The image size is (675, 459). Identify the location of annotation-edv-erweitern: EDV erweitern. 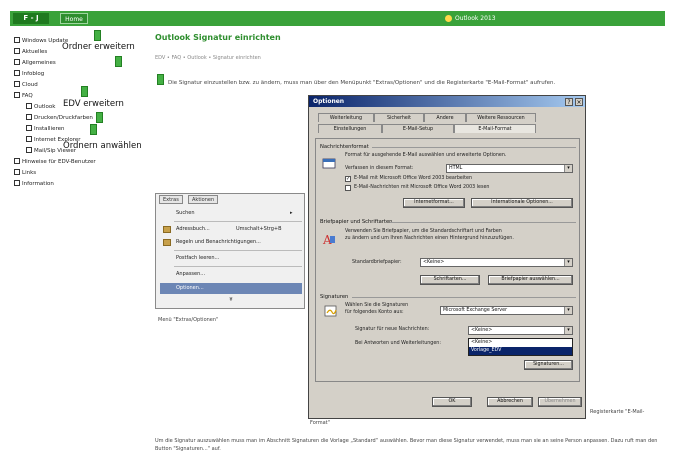
(93, 104).